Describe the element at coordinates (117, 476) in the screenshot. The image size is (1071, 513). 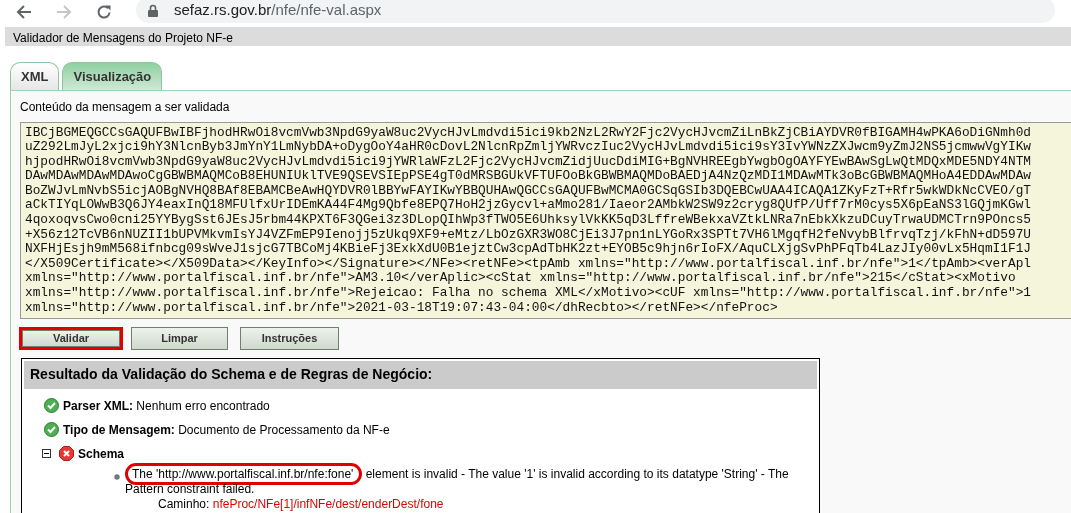
I see `bullet-icon` at that location.